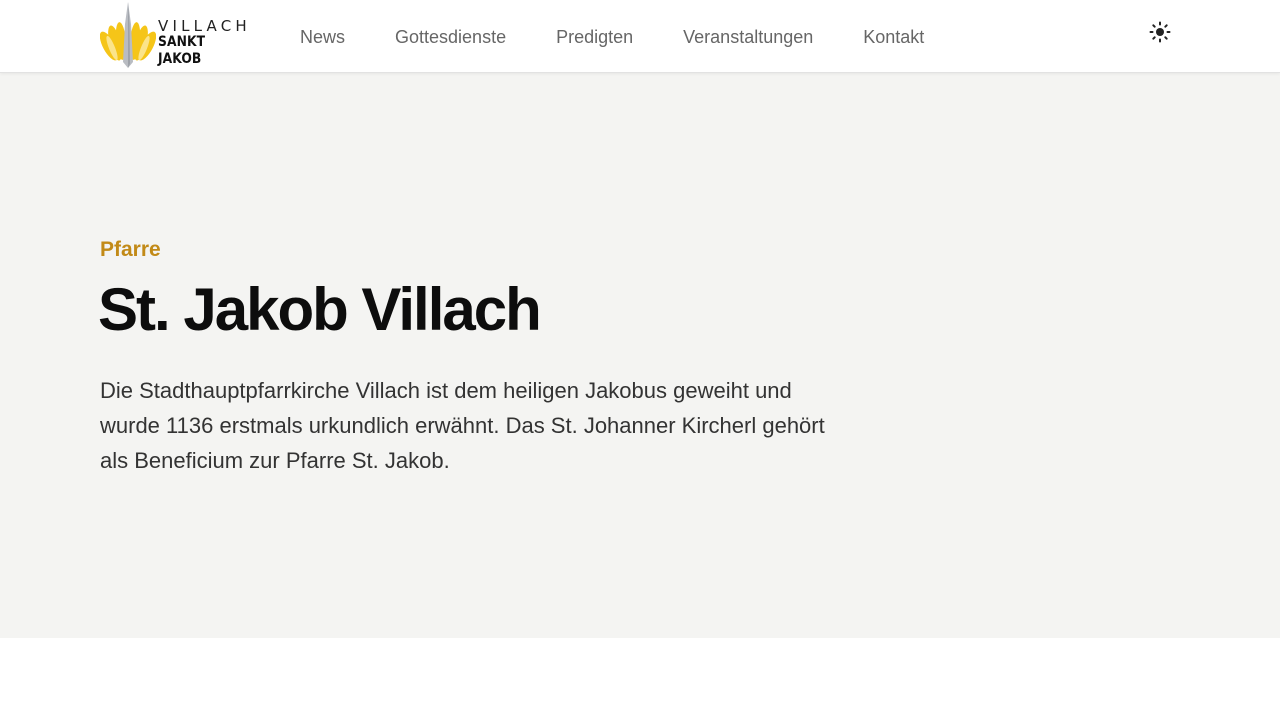 The height and width of the screenshot is (720, 1280). What do you see at coordinates (130, 249) in the screenshot?
I see `hero-eyebrow: Pfarre` at bounding box center [130, 249].